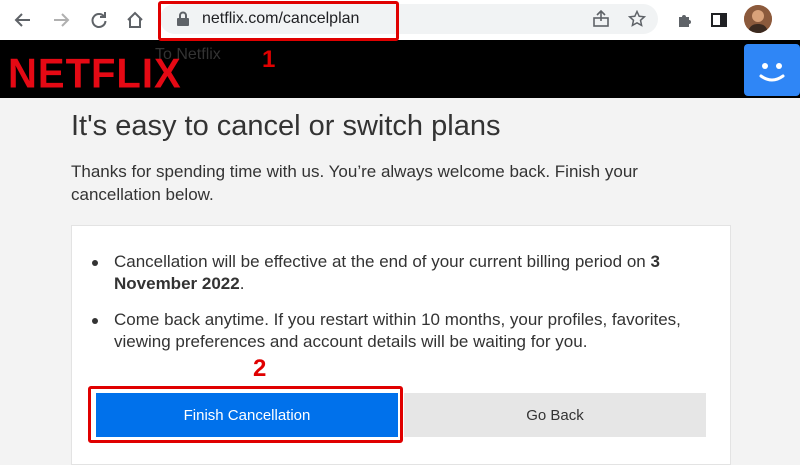 Image resolution: width=800 pixels, height=465 pixels. What do you see at coordinates (286, 126) in the screenshot?
I see `page-title: It's easy to cancel or switch plans` at bounding box center [286, 126].